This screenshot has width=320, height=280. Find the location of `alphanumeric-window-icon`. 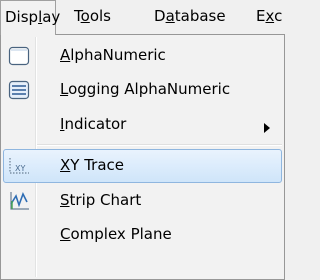

alphanumeric-window-icon is located at coordinates (19, 56).